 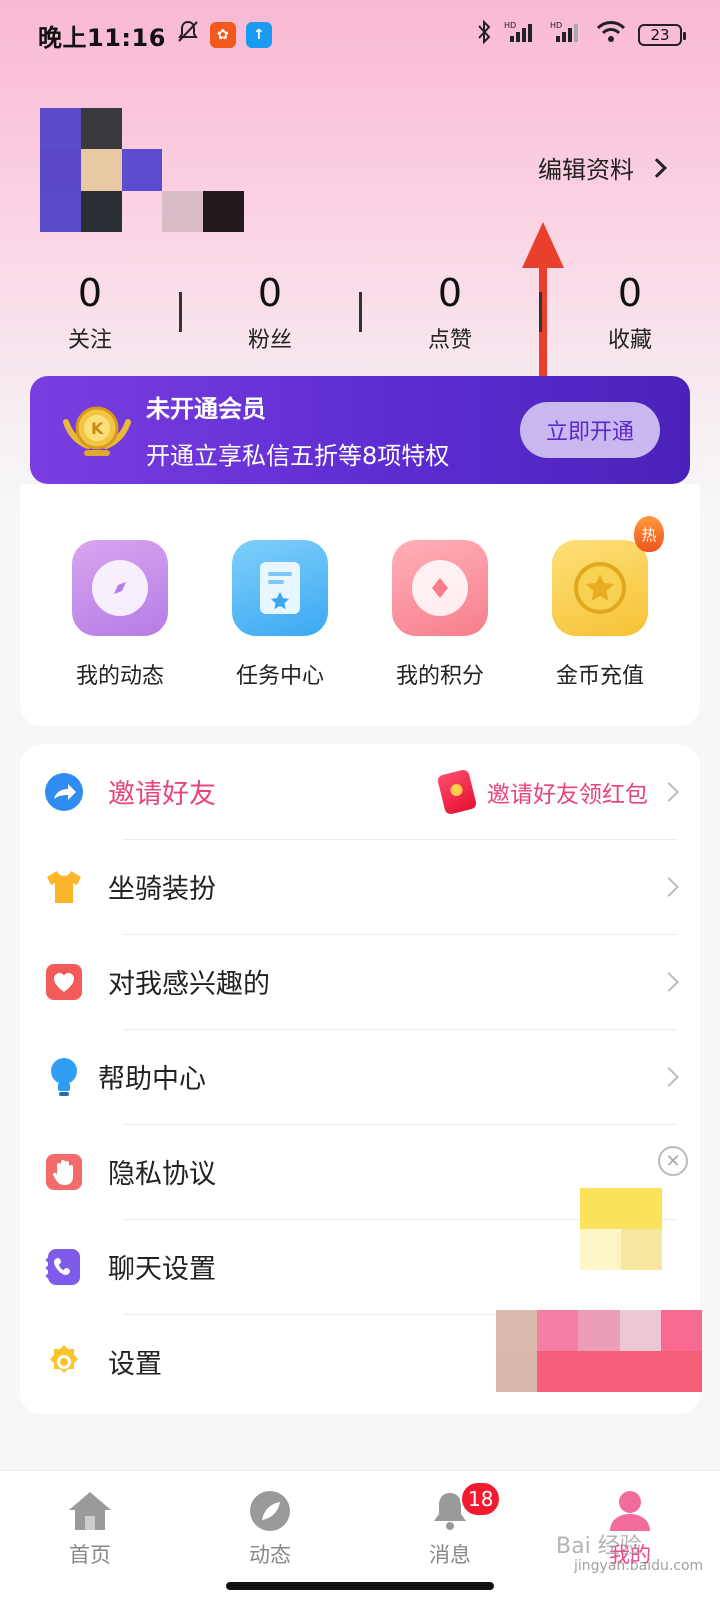 What do you see at coordinates (162, 1269) in the screenshot?
I see `menu-item-label: 聊天设置` at bounding box center [162, 1269].